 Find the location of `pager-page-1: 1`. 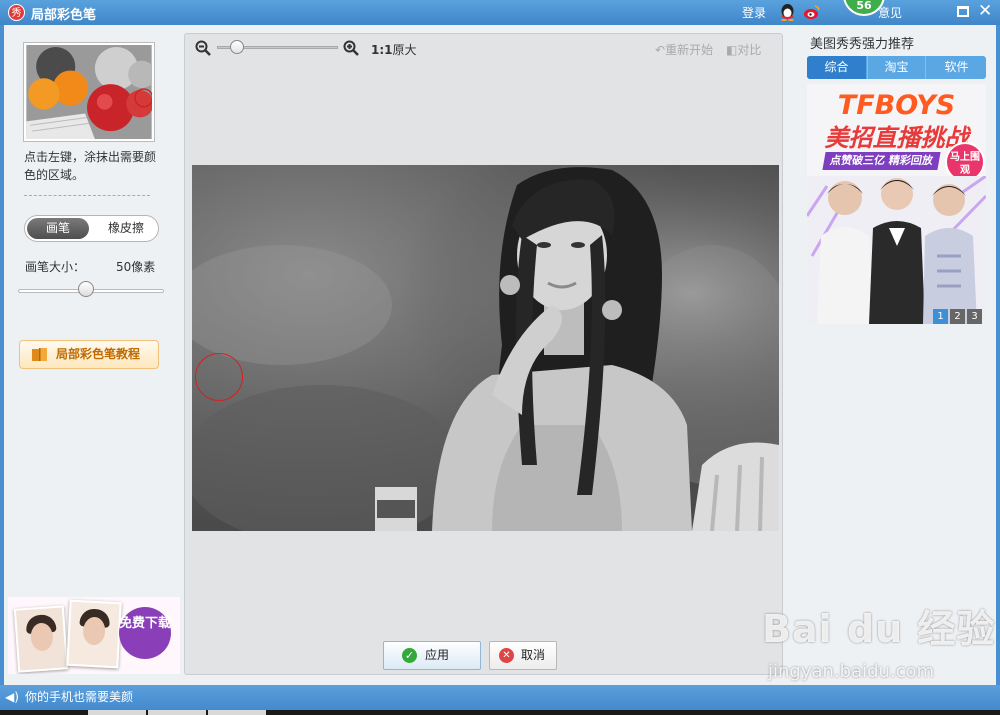

pager-page-1: 1 is located at coordinates (940, 316).